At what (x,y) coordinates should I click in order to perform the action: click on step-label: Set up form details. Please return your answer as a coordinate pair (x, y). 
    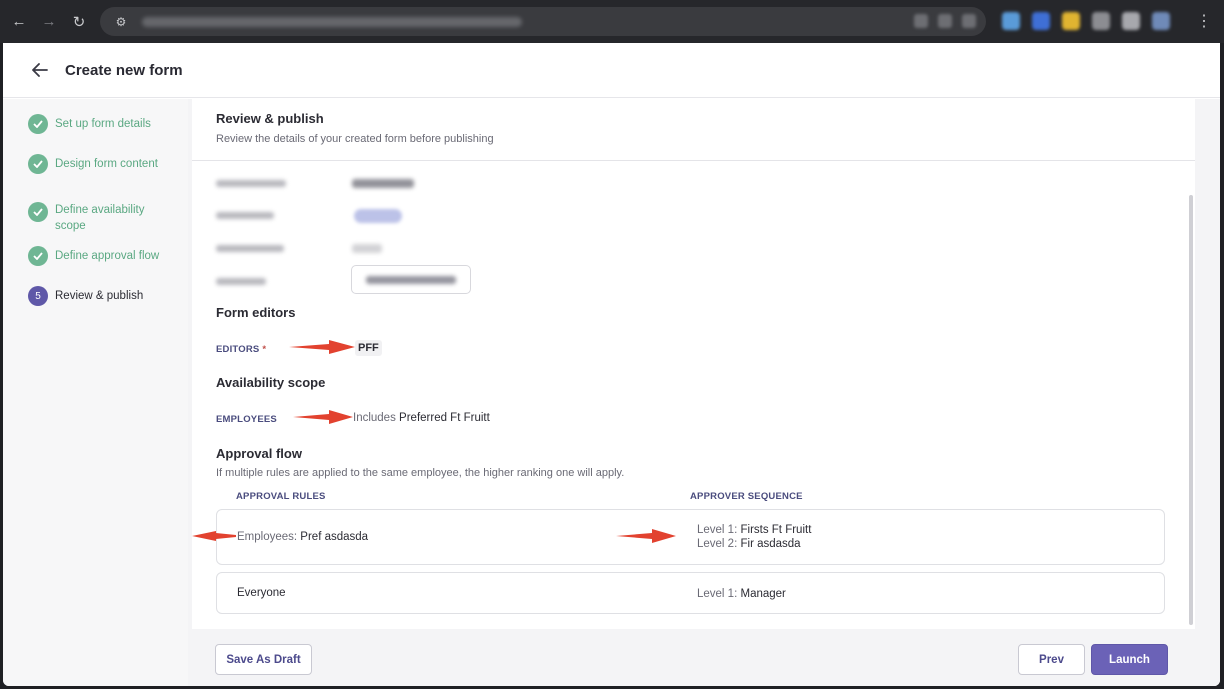
    Looking at the image, I should click on (103, 124).